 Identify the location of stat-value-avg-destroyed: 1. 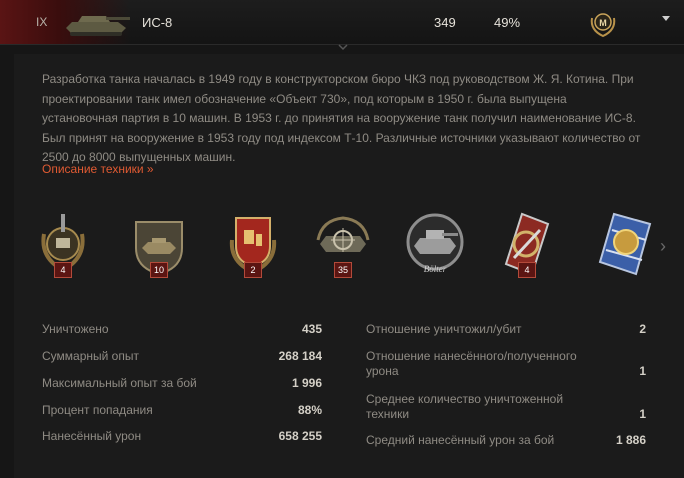
(642, 414).